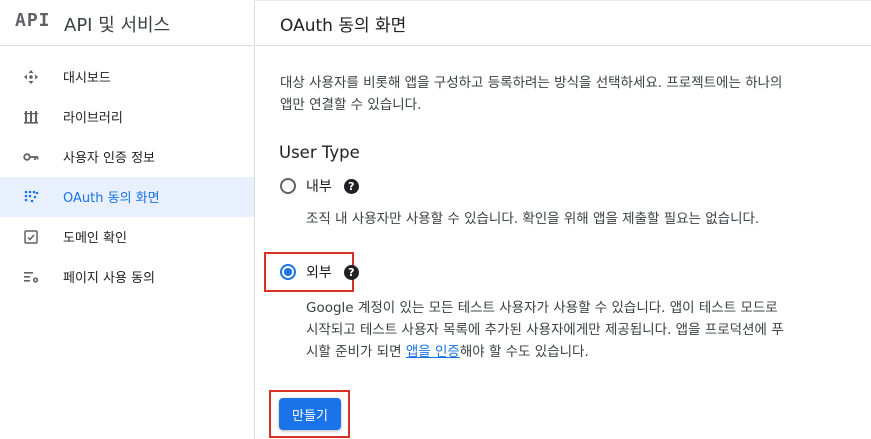 The height and width of the screenshot is (439, 871). I want to click on sidebar-item-label: 라이브러리, so click(93, 118).